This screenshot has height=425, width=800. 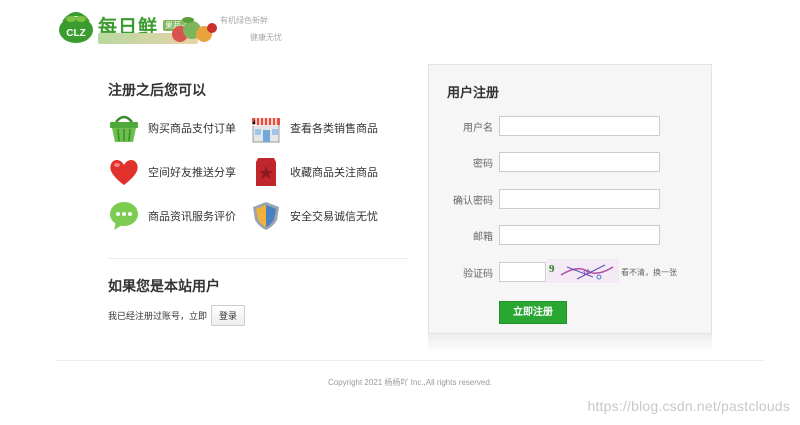 I want to click on captcha-input, so click(x=522, y=272).